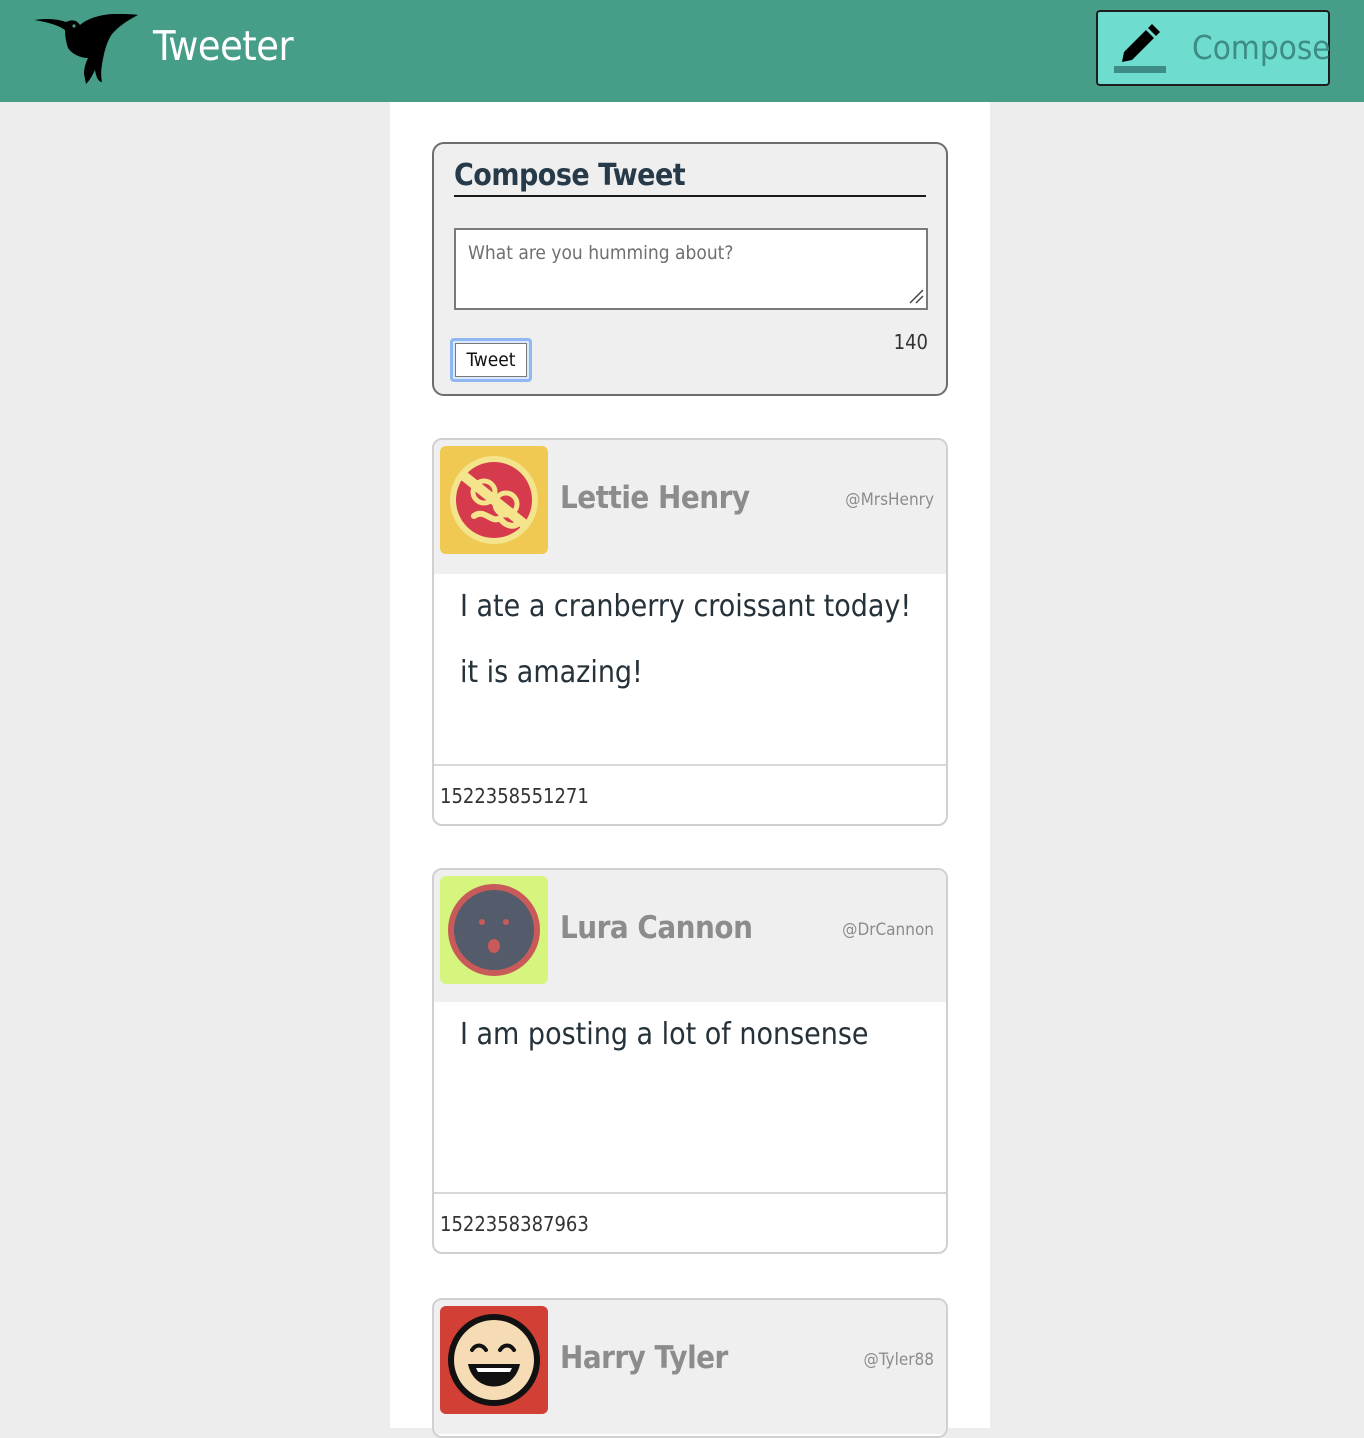 The height and width of the screenshot is (1438, 1364). I want to click on tweet-submit-label: Tweet, so click(491, 360).